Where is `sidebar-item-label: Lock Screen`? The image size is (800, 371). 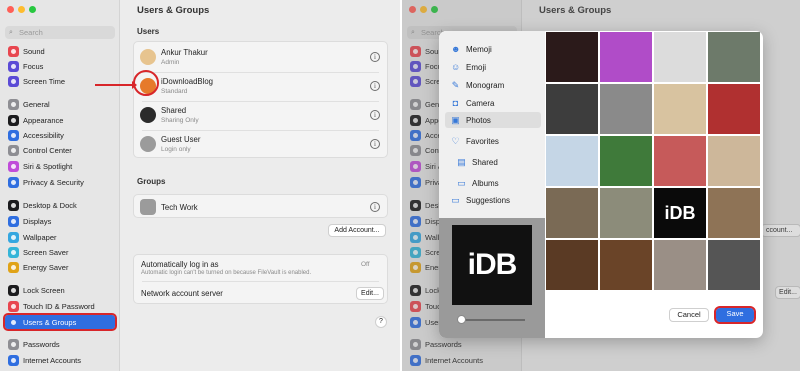
sidebar-item-label: Lock Screen is located at coordinates (44, 290).